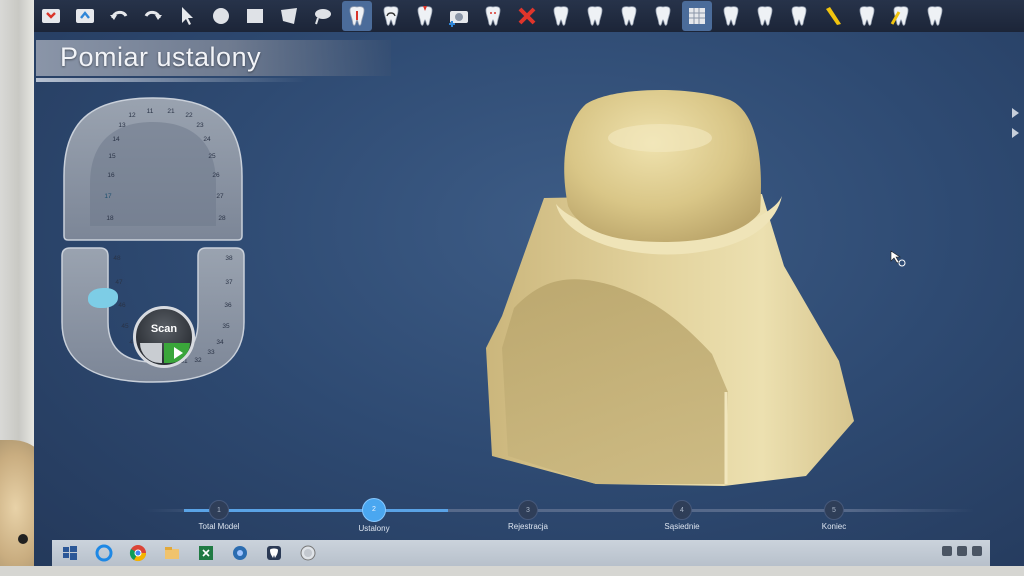 The image size is (1024, 576). Describe the element at coordinates (663, 16) in the screenshot. I see `tooth-d-icon` at that location.